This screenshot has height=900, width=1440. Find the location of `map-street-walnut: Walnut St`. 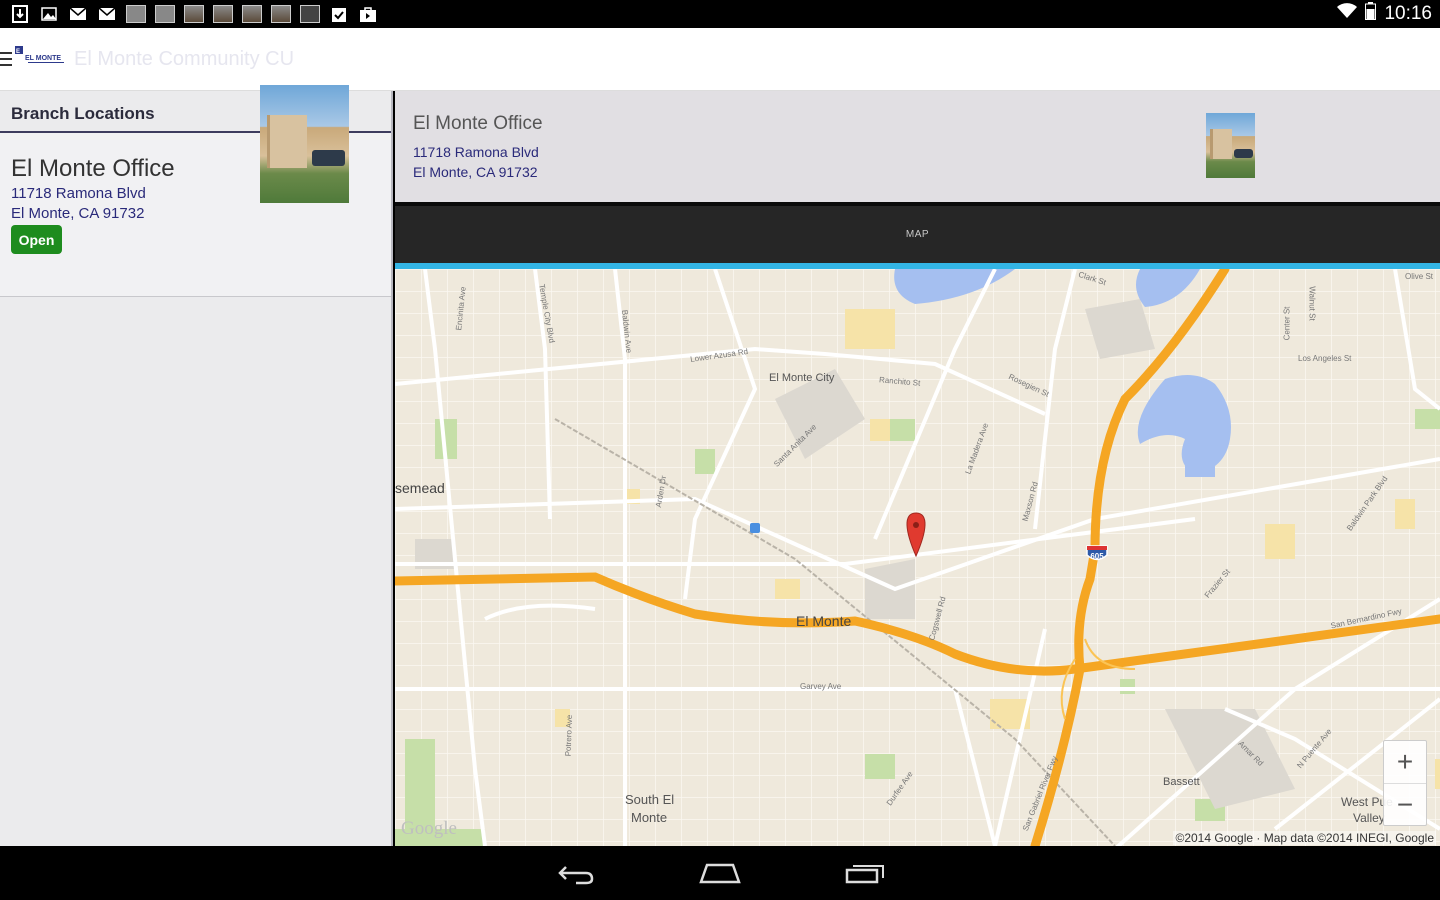

map-street-walnut: Walnut St is located at coordinates (1312, 303).